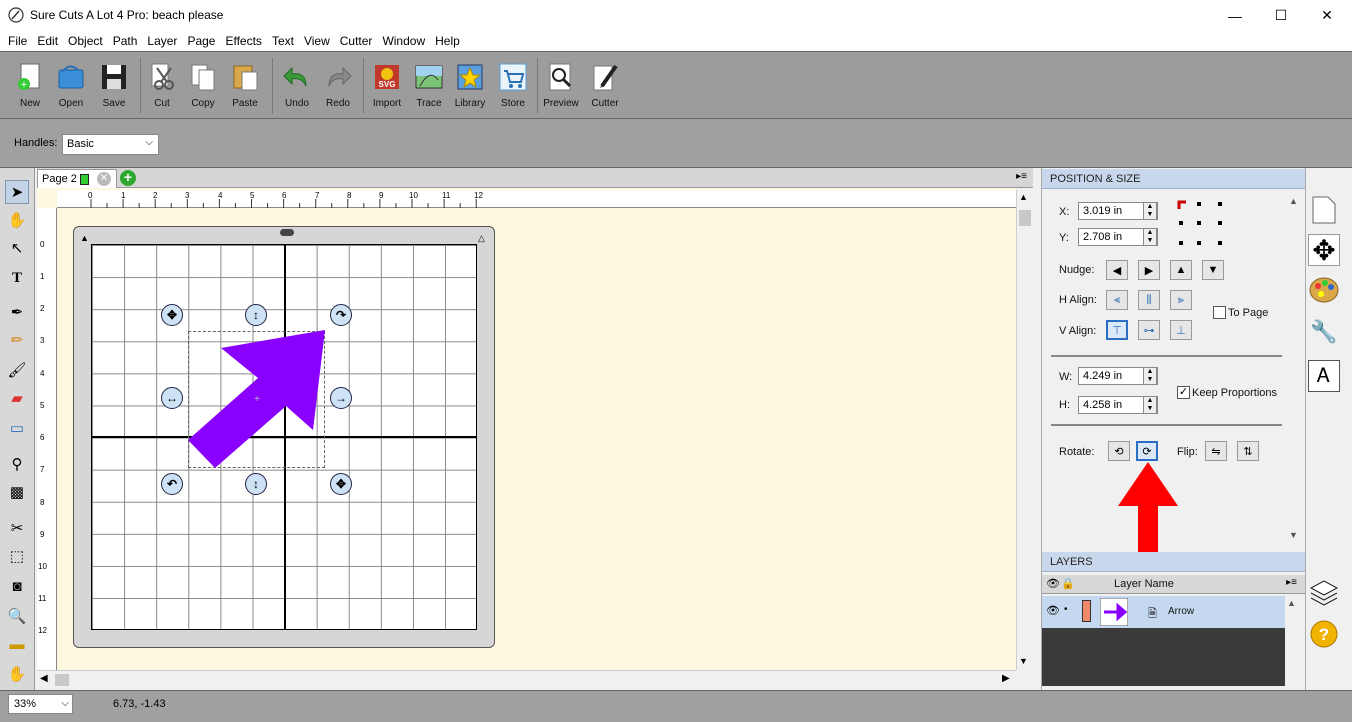 Image resolution: width=1352 pixels, height=722 pixels. I want to click on text-tool-icon: T, so click(17, 278).